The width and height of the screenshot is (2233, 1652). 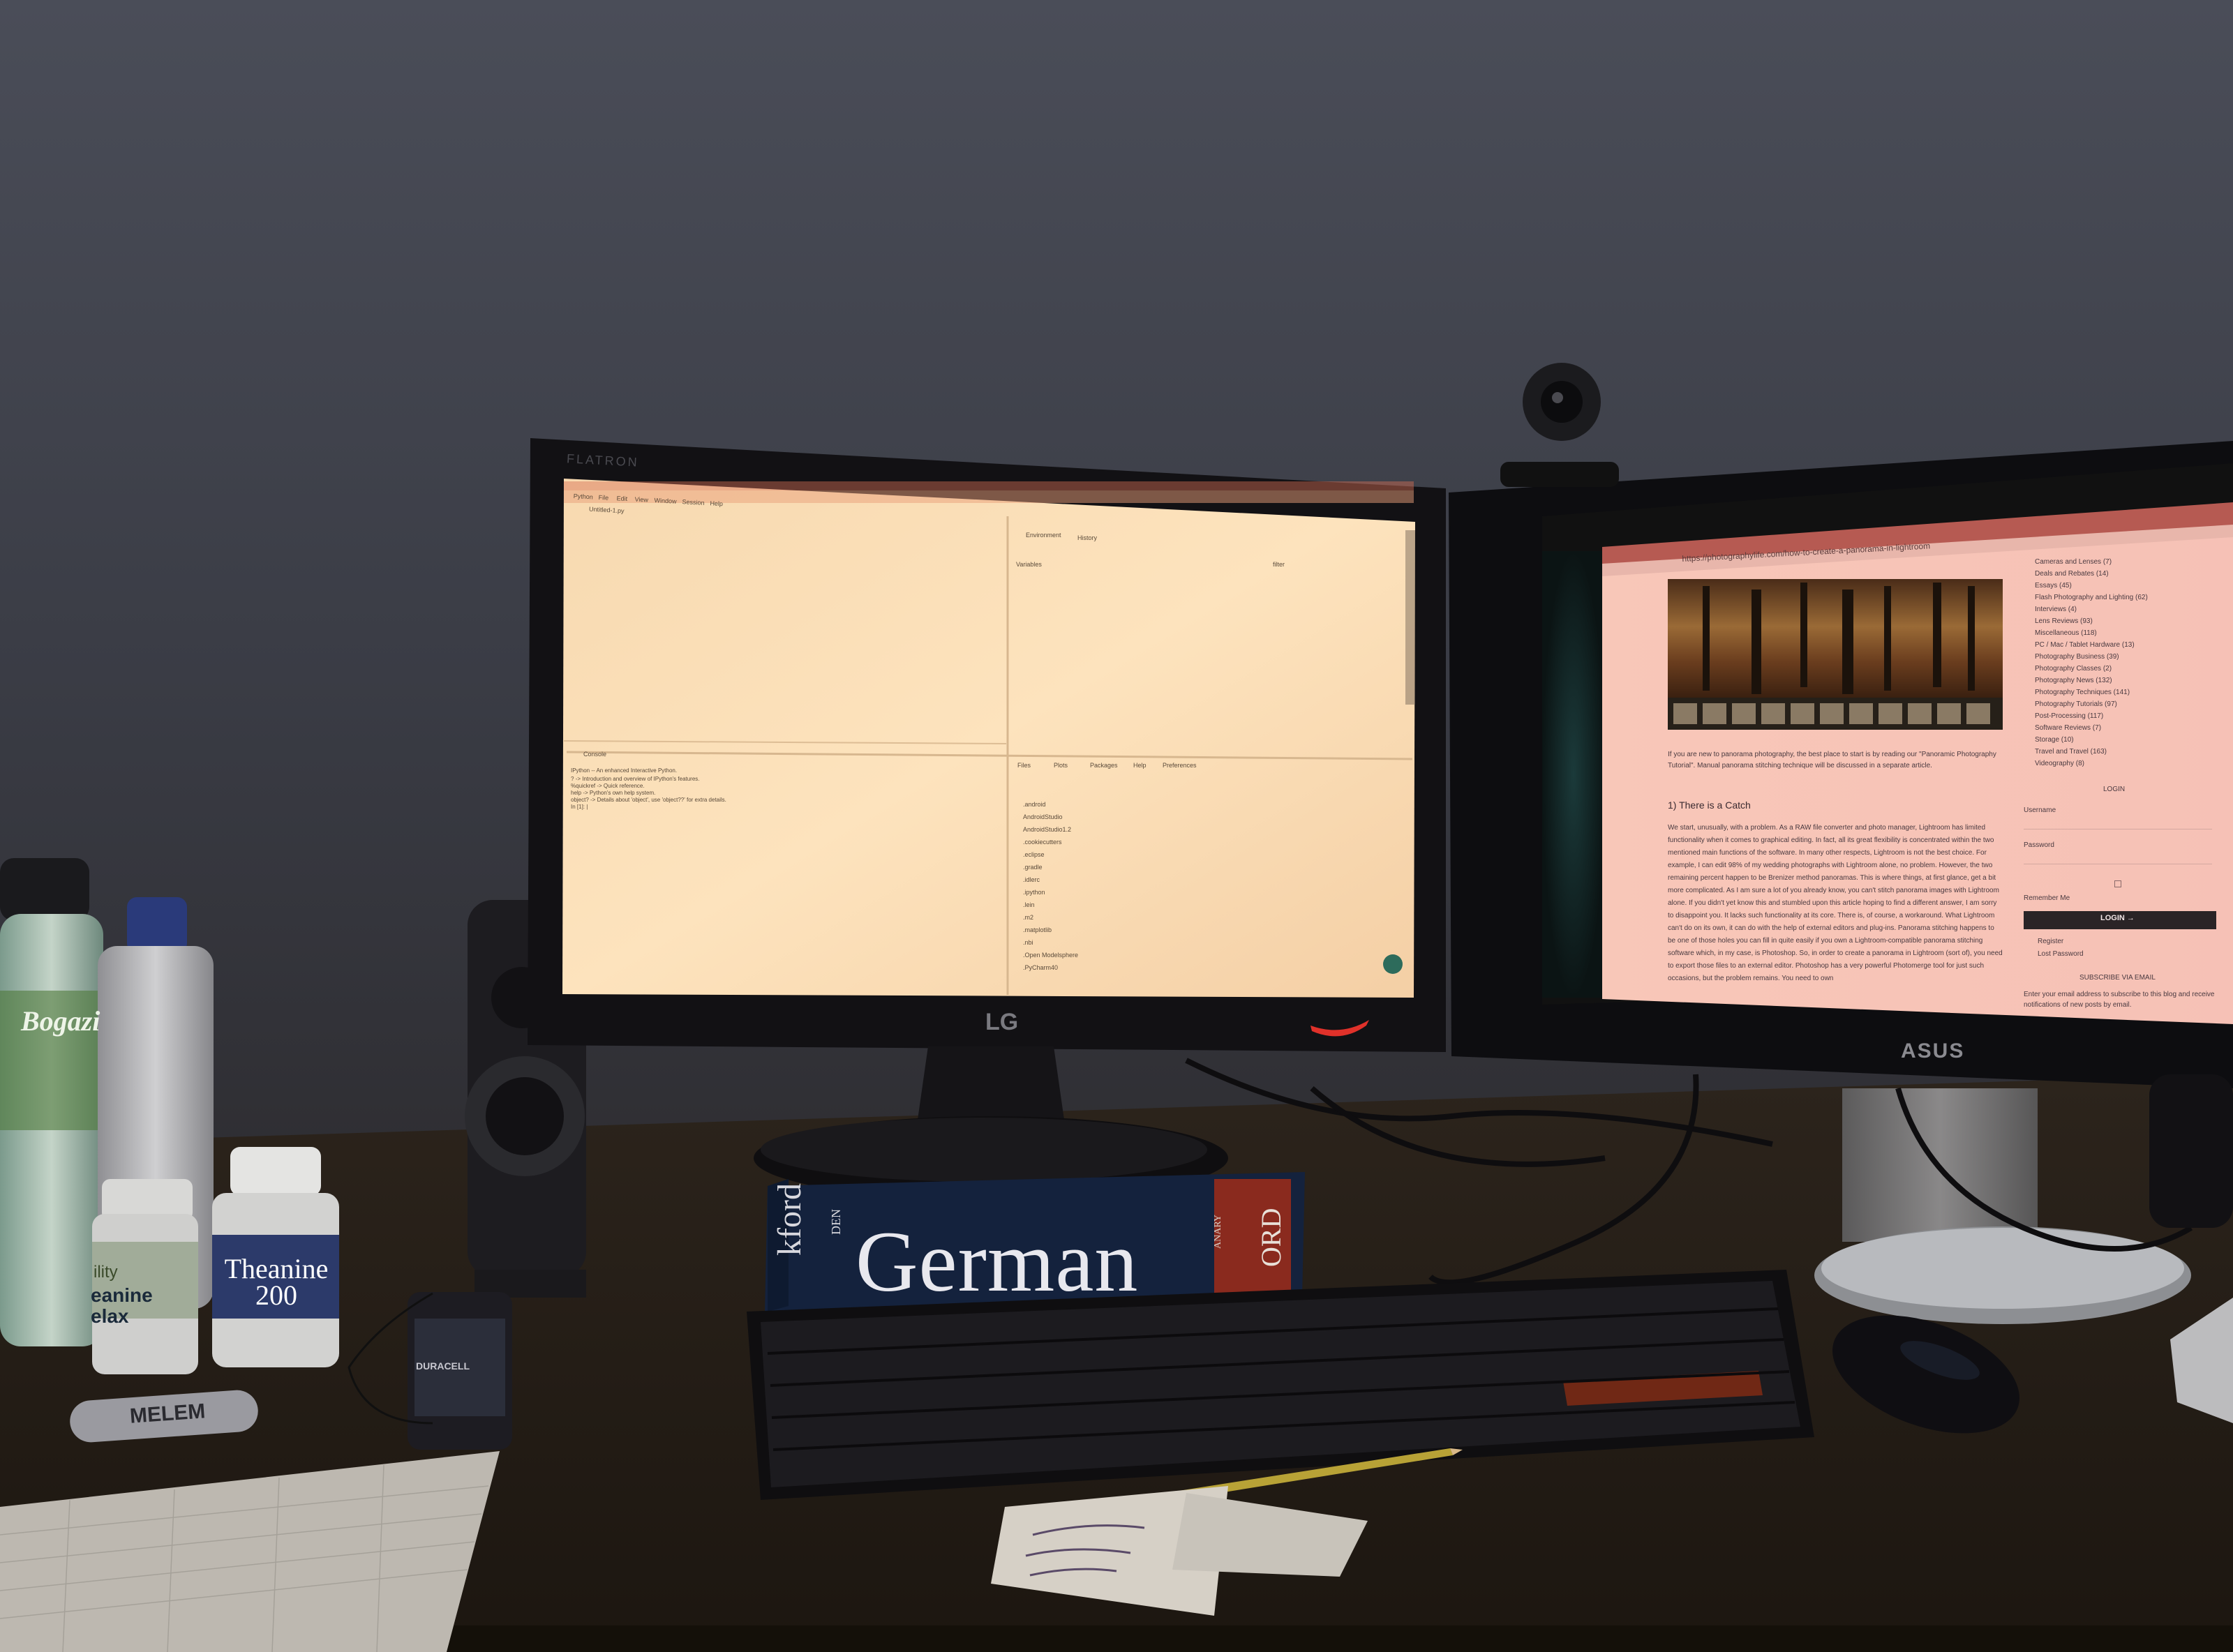 I want to click on console-line: %quickref -> Quick reference., so click(x=608, y=786).